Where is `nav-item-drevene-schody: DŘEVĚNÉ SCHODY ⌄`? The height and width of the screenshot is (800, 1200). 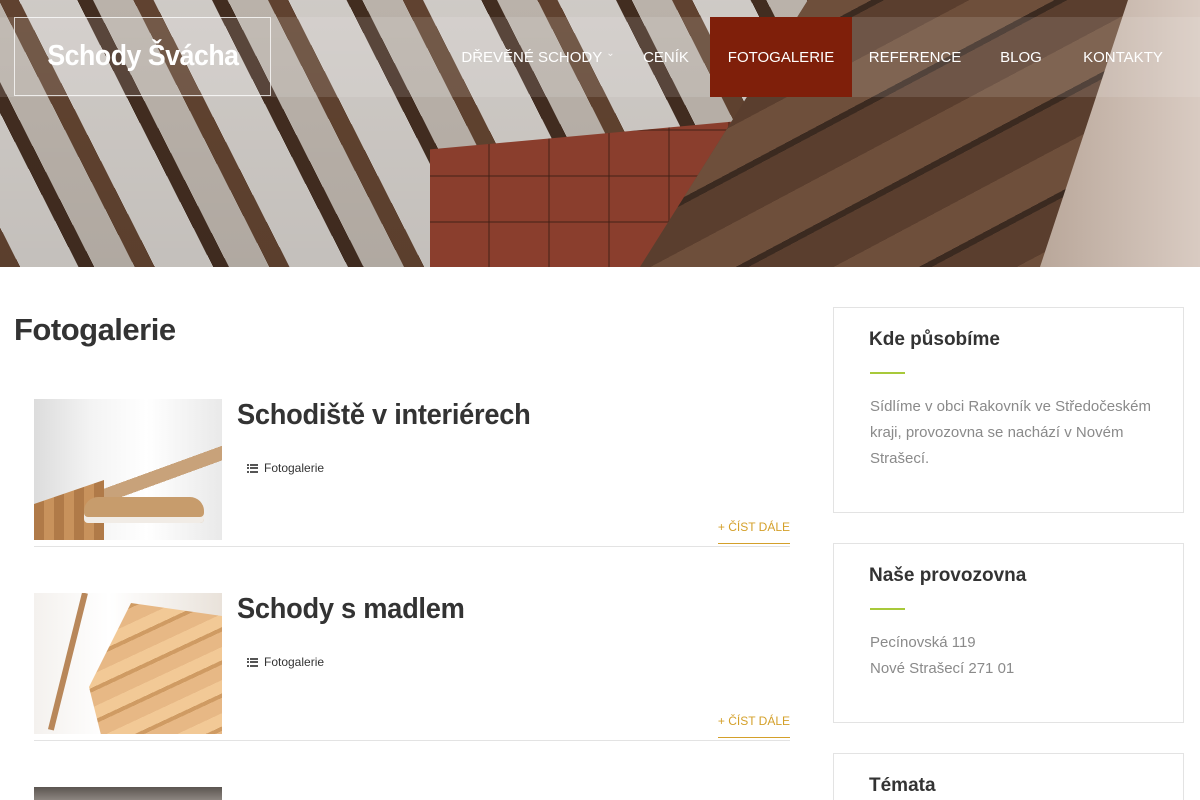
nav-item-drevene-schody: DŘEVĚNÉ SCHODY ⌄ is located at coordinates (538, 57).